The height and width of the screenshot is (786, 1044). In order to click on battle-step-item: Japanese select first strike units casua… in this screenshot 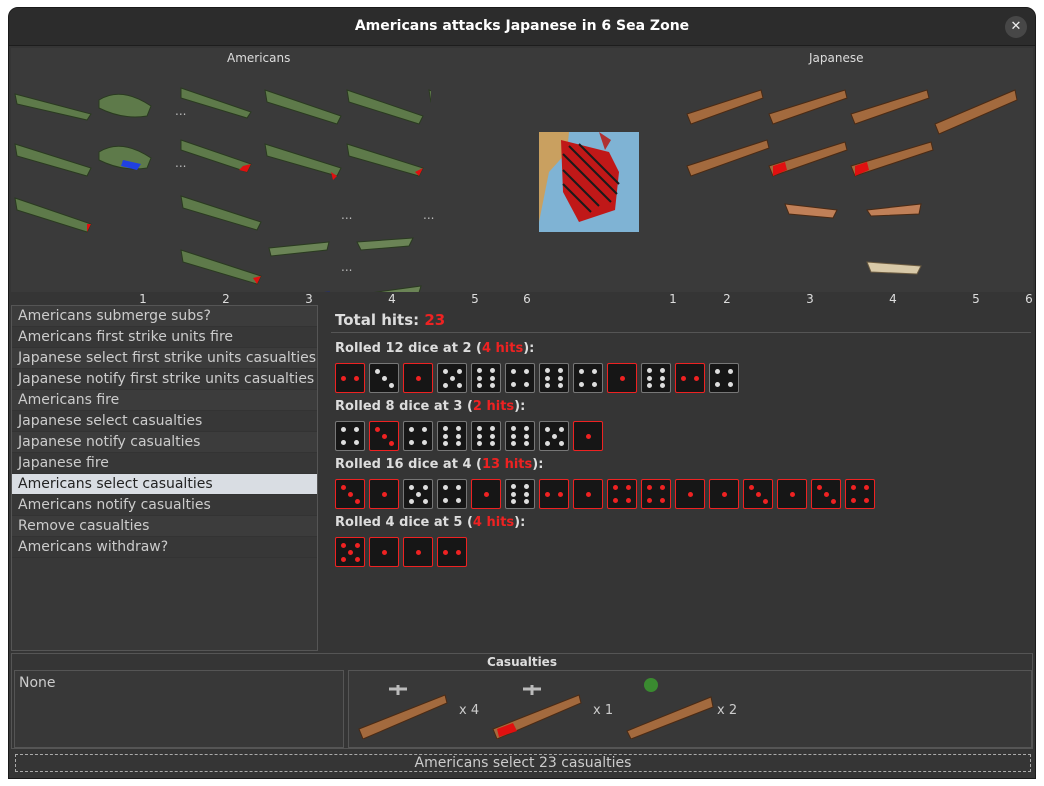, I will do `click(164, 358)`.